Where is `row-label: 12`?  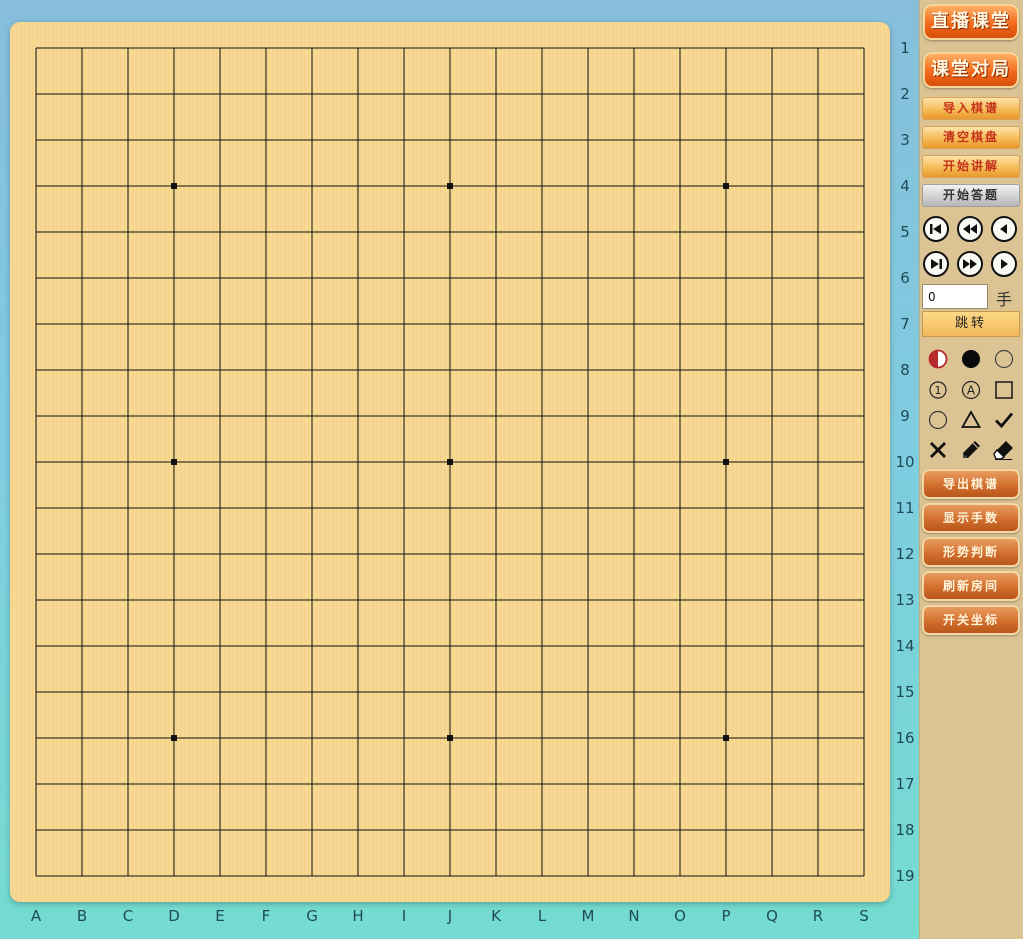 row-label: 12 is located at coordinates (905, 554).